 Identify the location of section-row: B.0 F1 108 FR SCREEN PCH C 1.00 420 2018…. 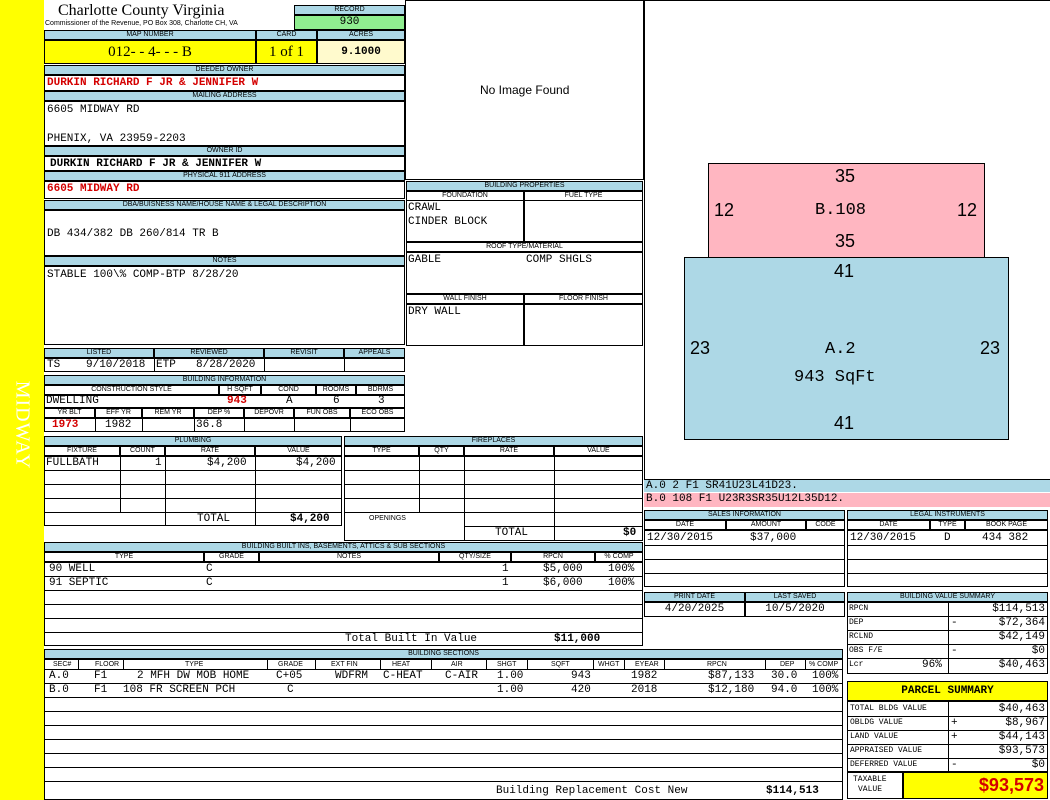
(443, 690).